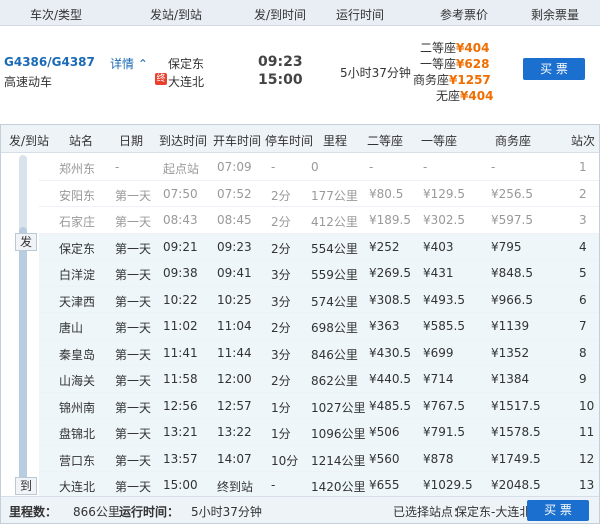  I want to click on station-name: 锦州南, so click(77, 407).